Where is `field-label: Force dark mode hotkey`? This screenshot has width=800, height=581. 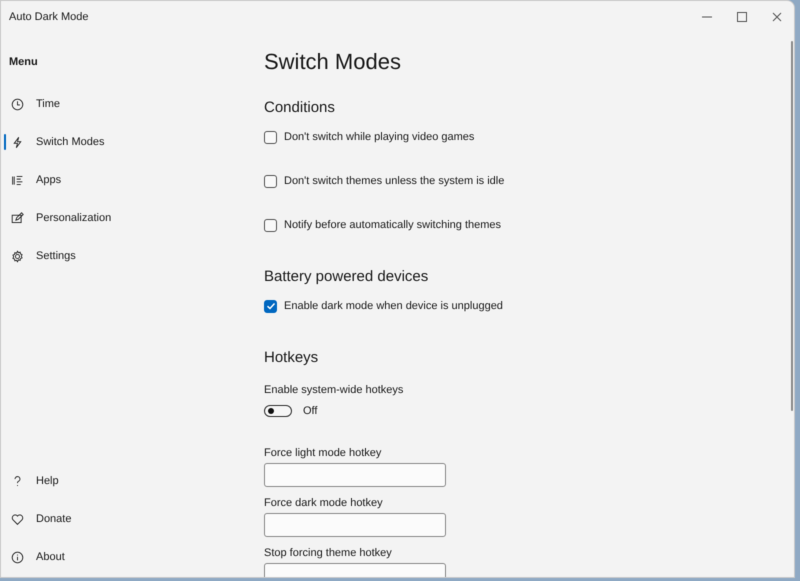 field-label: Force dark mode hotkey is located at coordinates (324, 503).